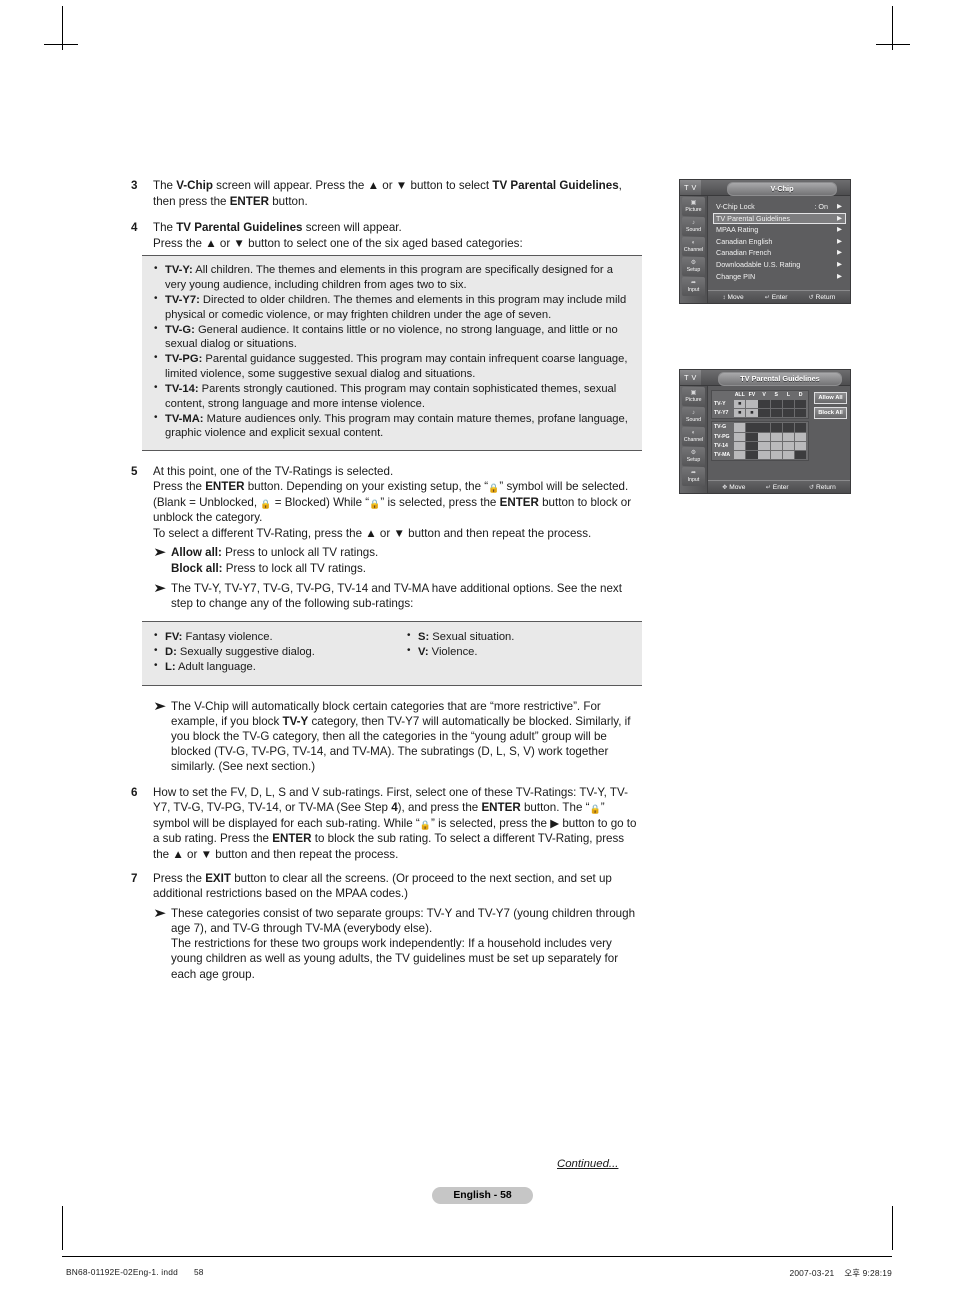 This screenshot has width=954, height=1294. I want to click on sidebar-item-label: Sound, so click(693, 420).